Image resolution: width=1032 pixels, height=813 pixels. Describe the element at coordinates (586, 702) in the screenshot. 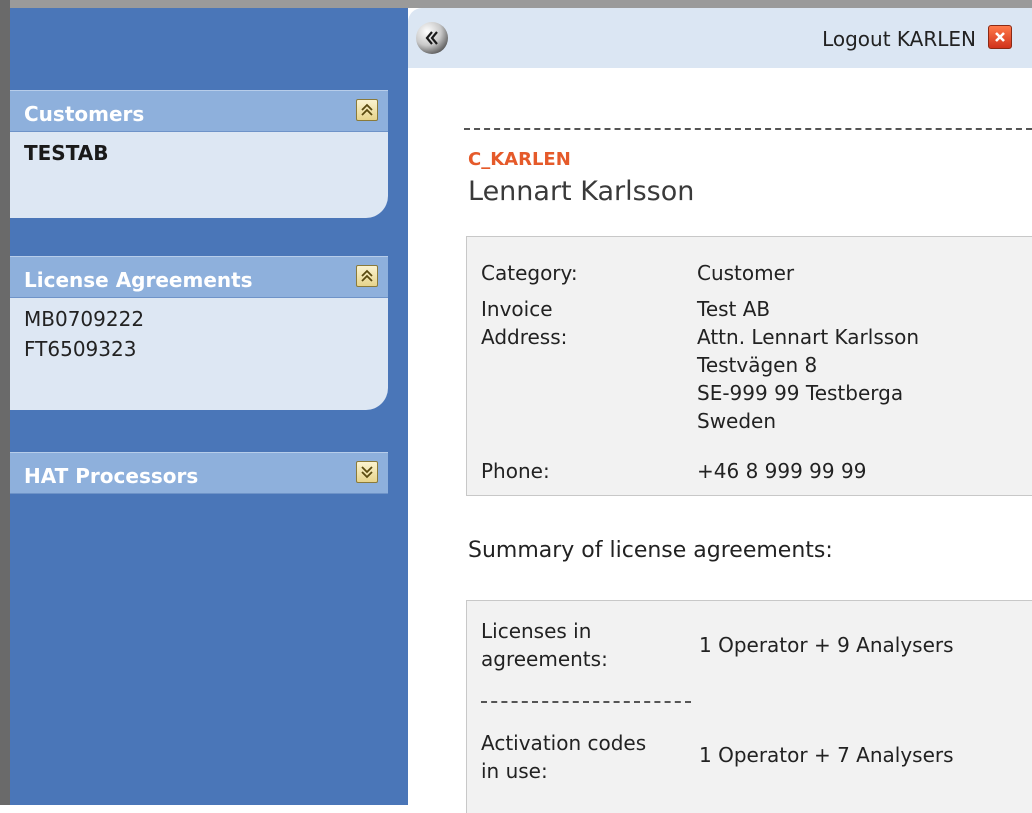

I see `summary-divider` at that location.